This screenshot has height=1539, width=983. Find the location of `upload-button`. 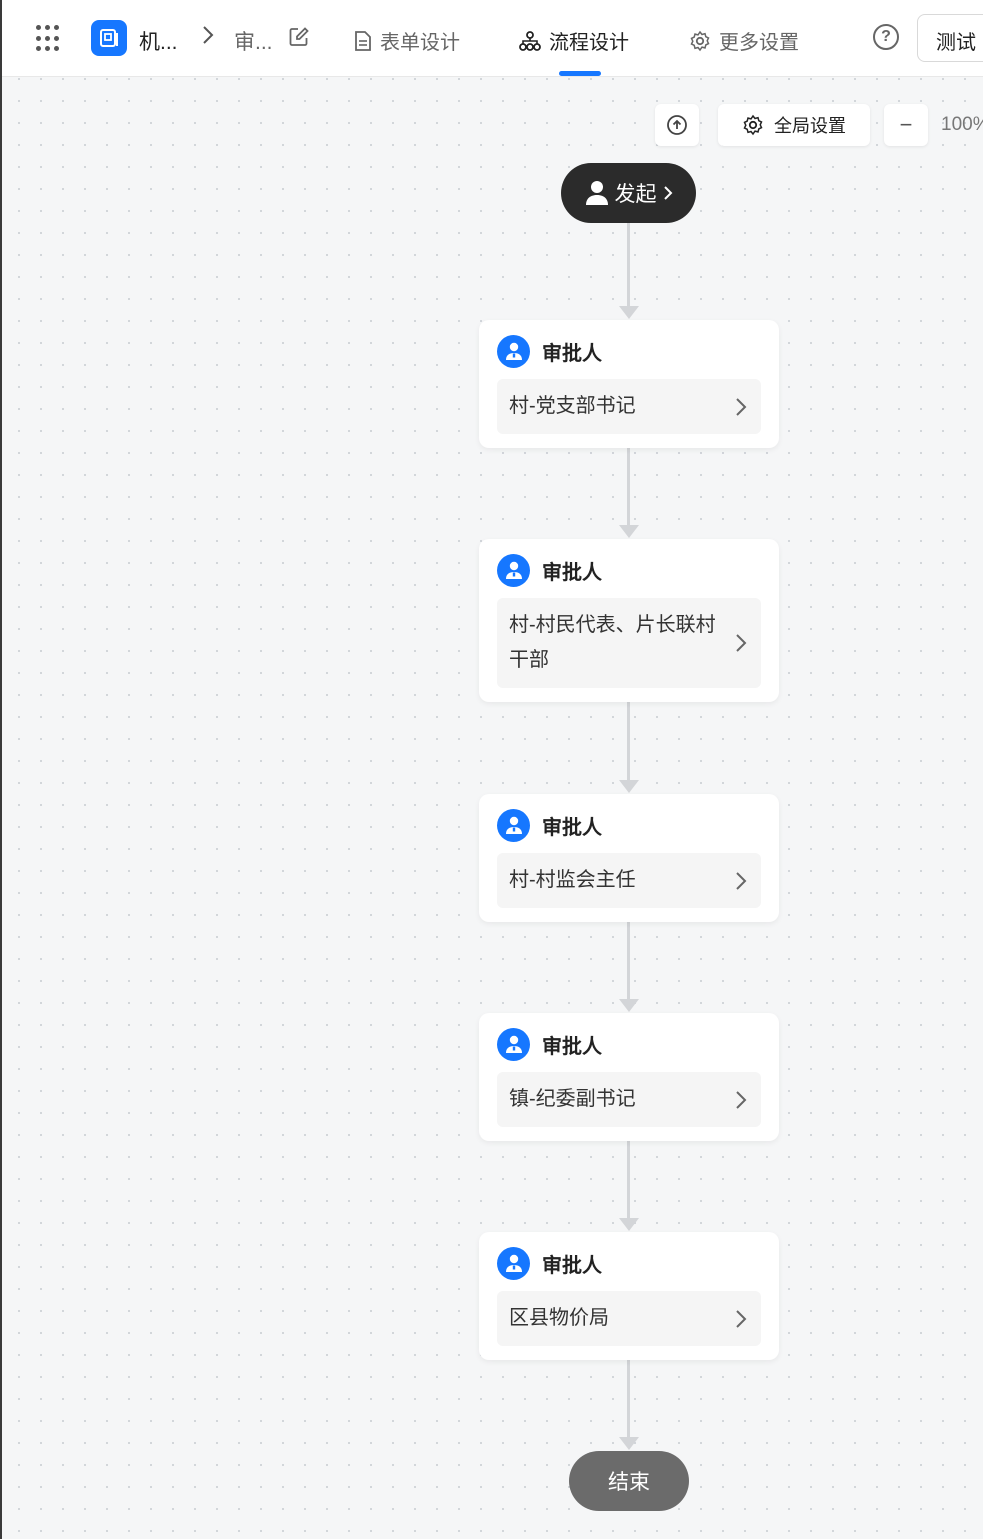

upload-button is located at coordinates (677, 125).